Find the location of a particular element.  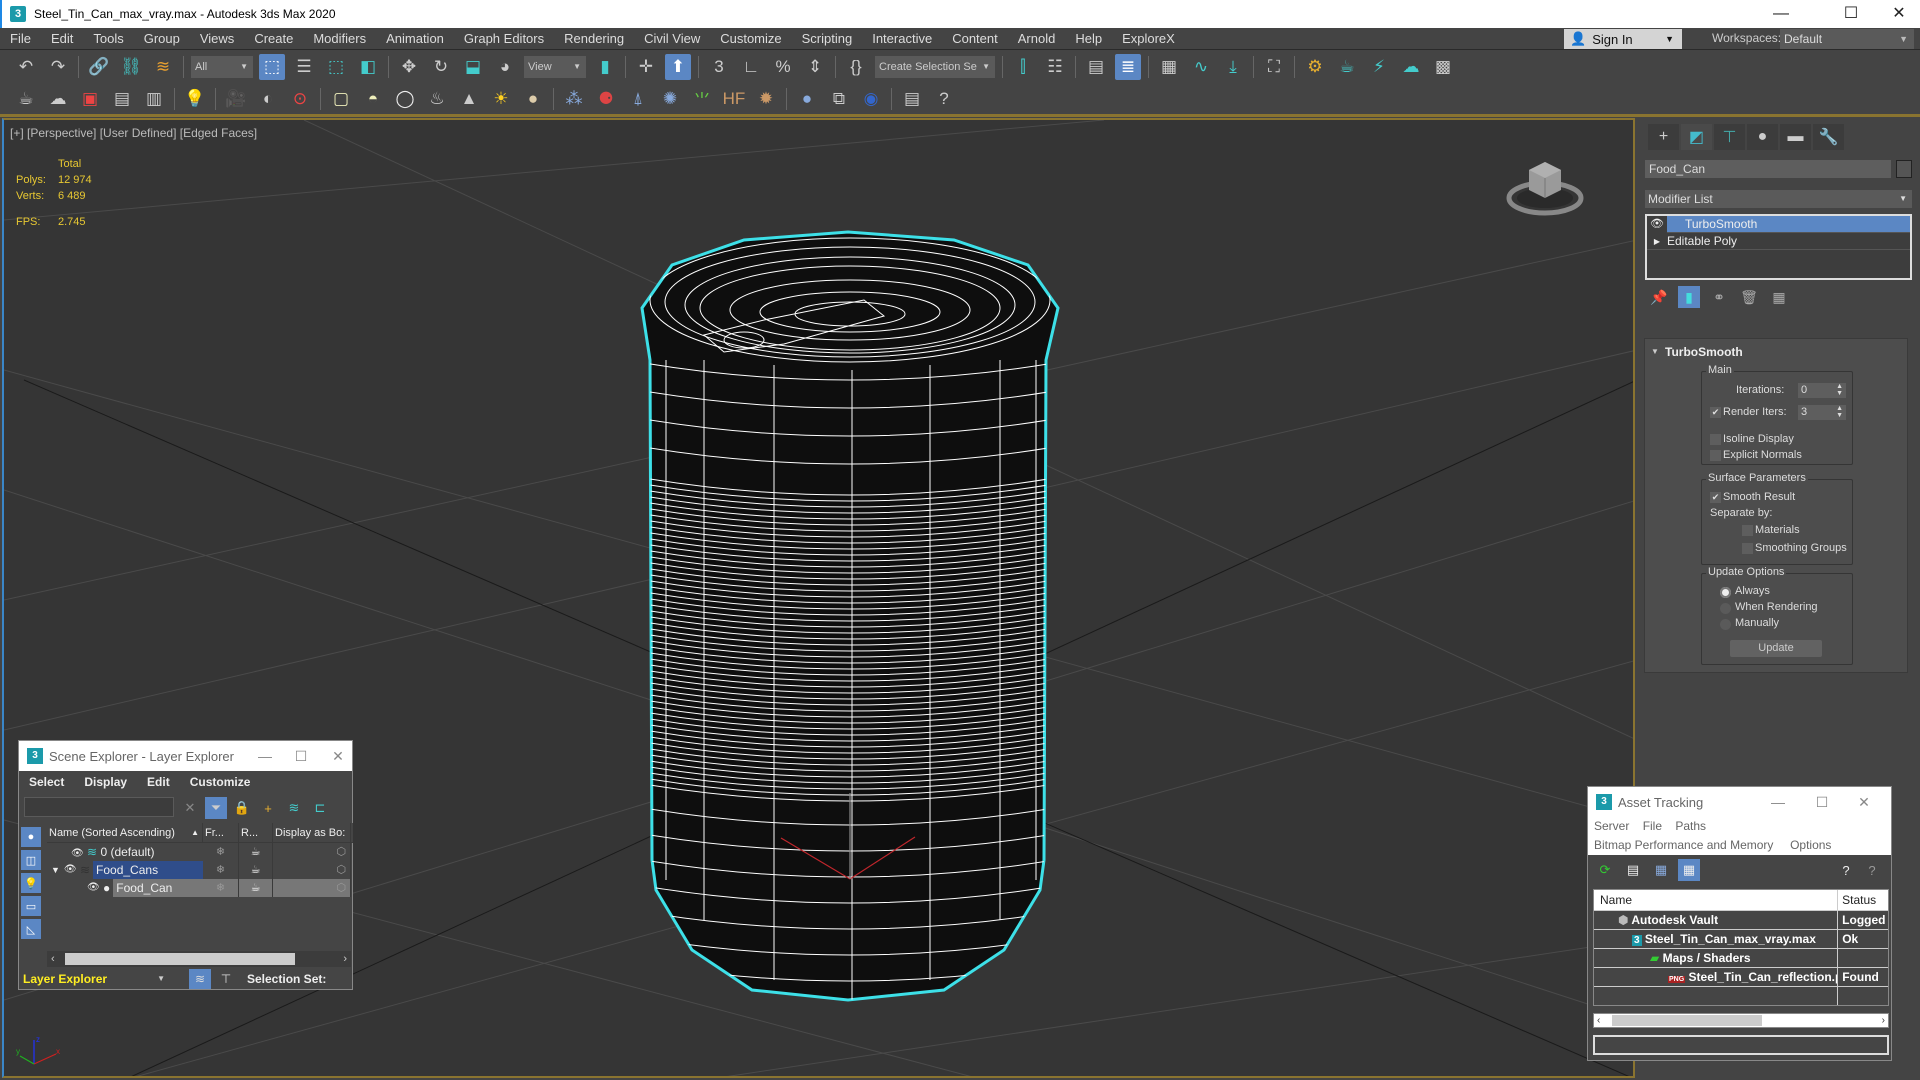

asset-menu-server: Server is located at coordinates (1611, 826).